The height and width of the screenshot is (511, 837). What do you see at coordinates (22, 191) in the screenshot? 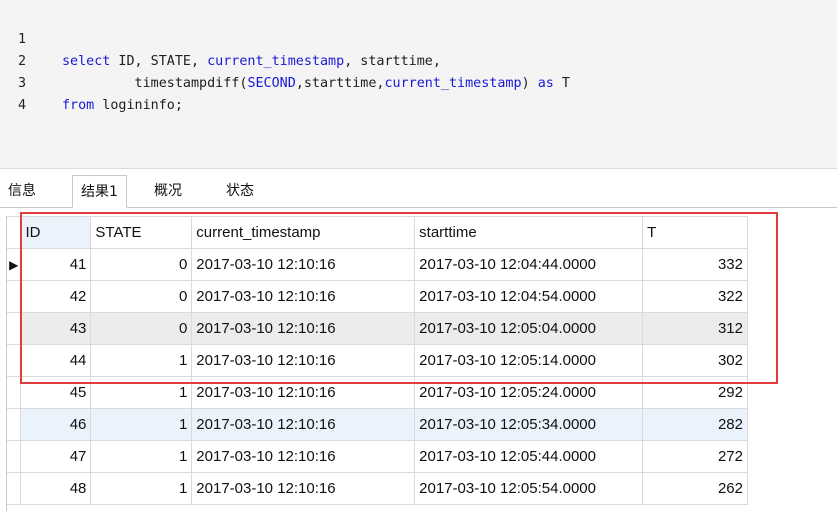
I see `tab-info: 信息` at bounding box center [22, 191].